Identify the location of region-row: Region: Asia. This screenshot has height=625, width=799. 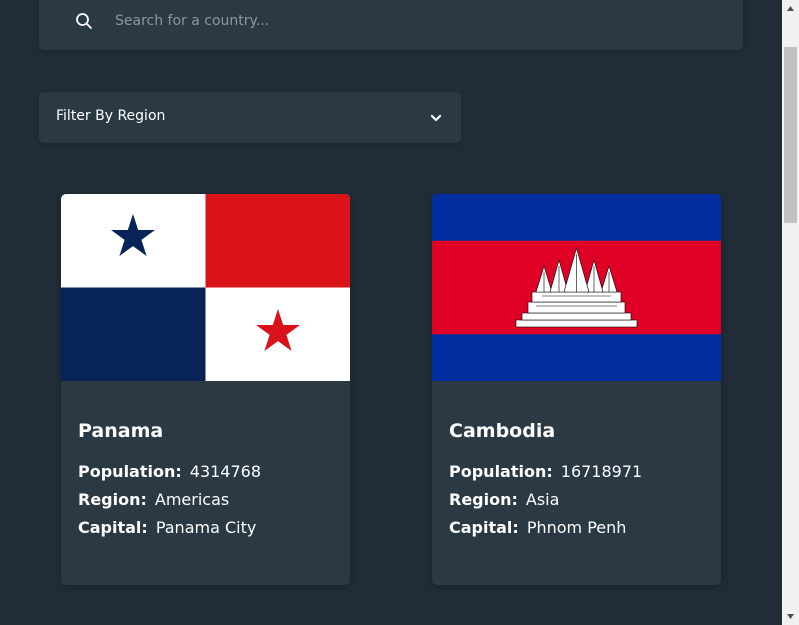
(504, 499).